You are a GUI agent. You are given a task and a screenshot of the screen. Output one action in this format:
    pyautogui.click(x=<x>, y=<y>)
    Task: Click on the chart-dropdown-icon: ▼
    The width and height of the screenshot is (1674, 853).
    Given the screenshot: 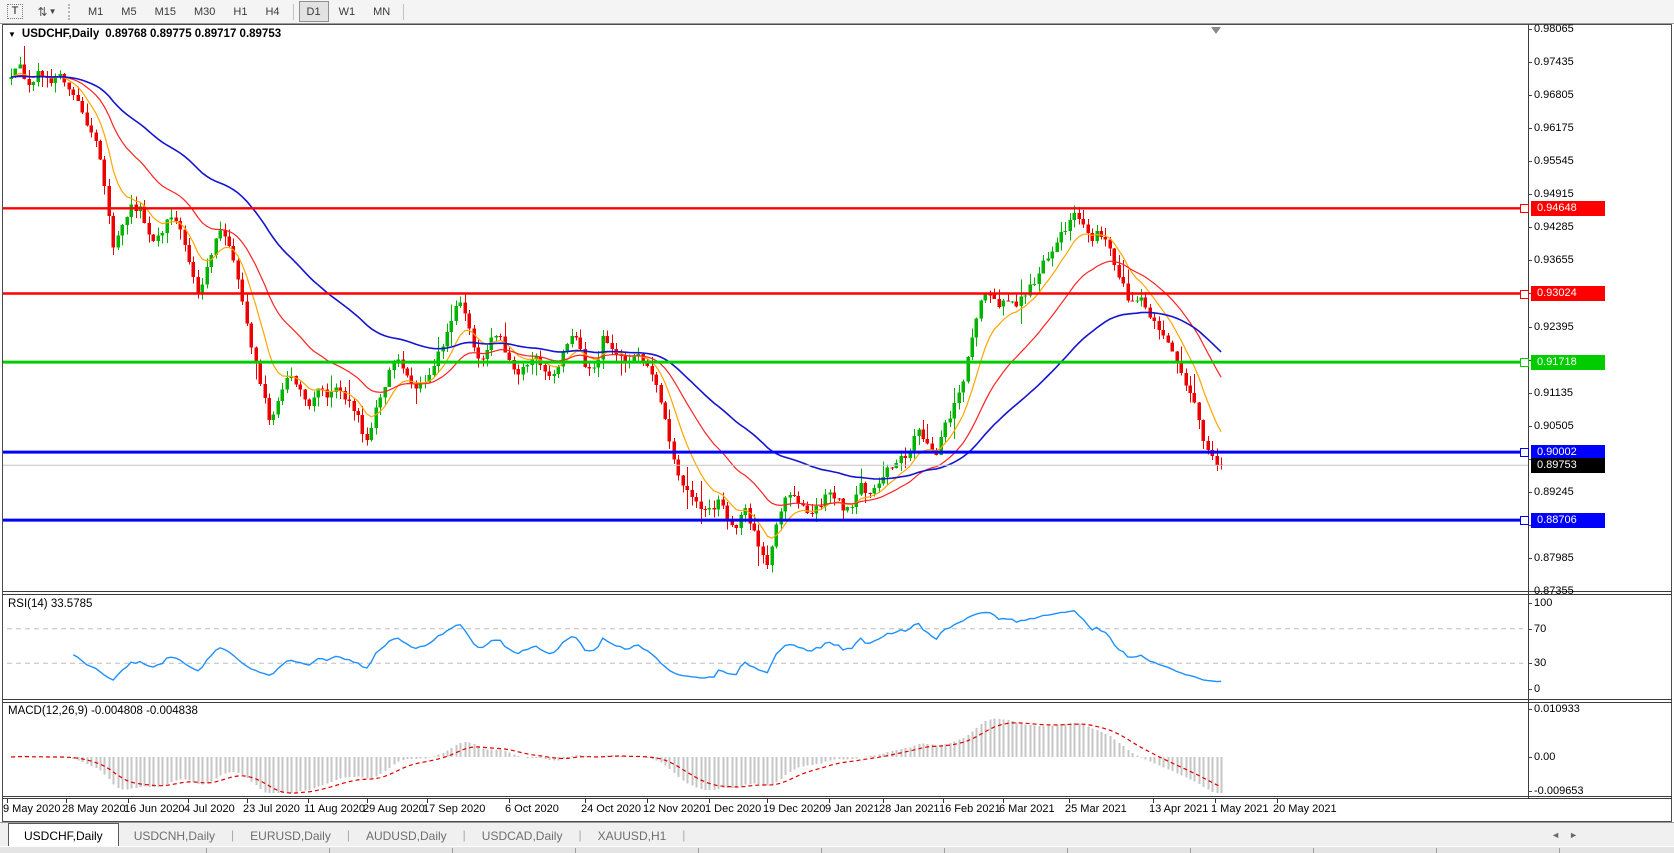 What is the action you would take?
    pyautogui.click(x=12, y=34)
    